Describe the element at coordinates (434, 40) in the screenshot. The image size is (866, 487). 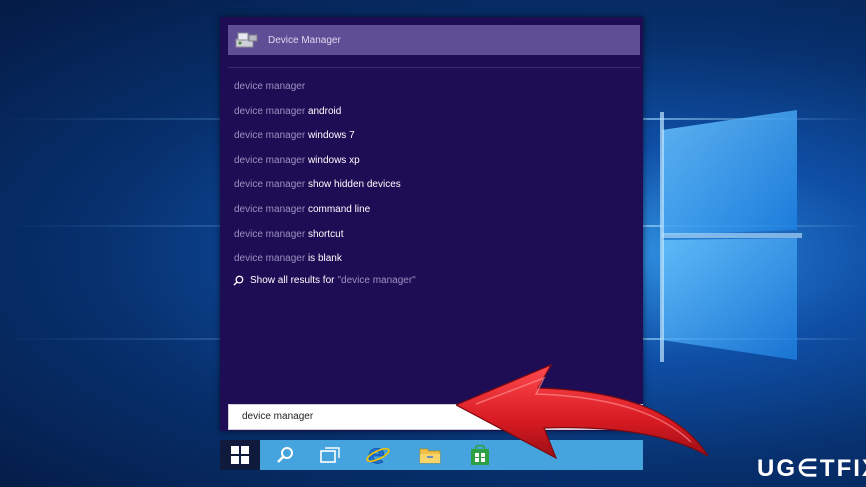
I see `top-result-device-manager: Device Manager` at that location.